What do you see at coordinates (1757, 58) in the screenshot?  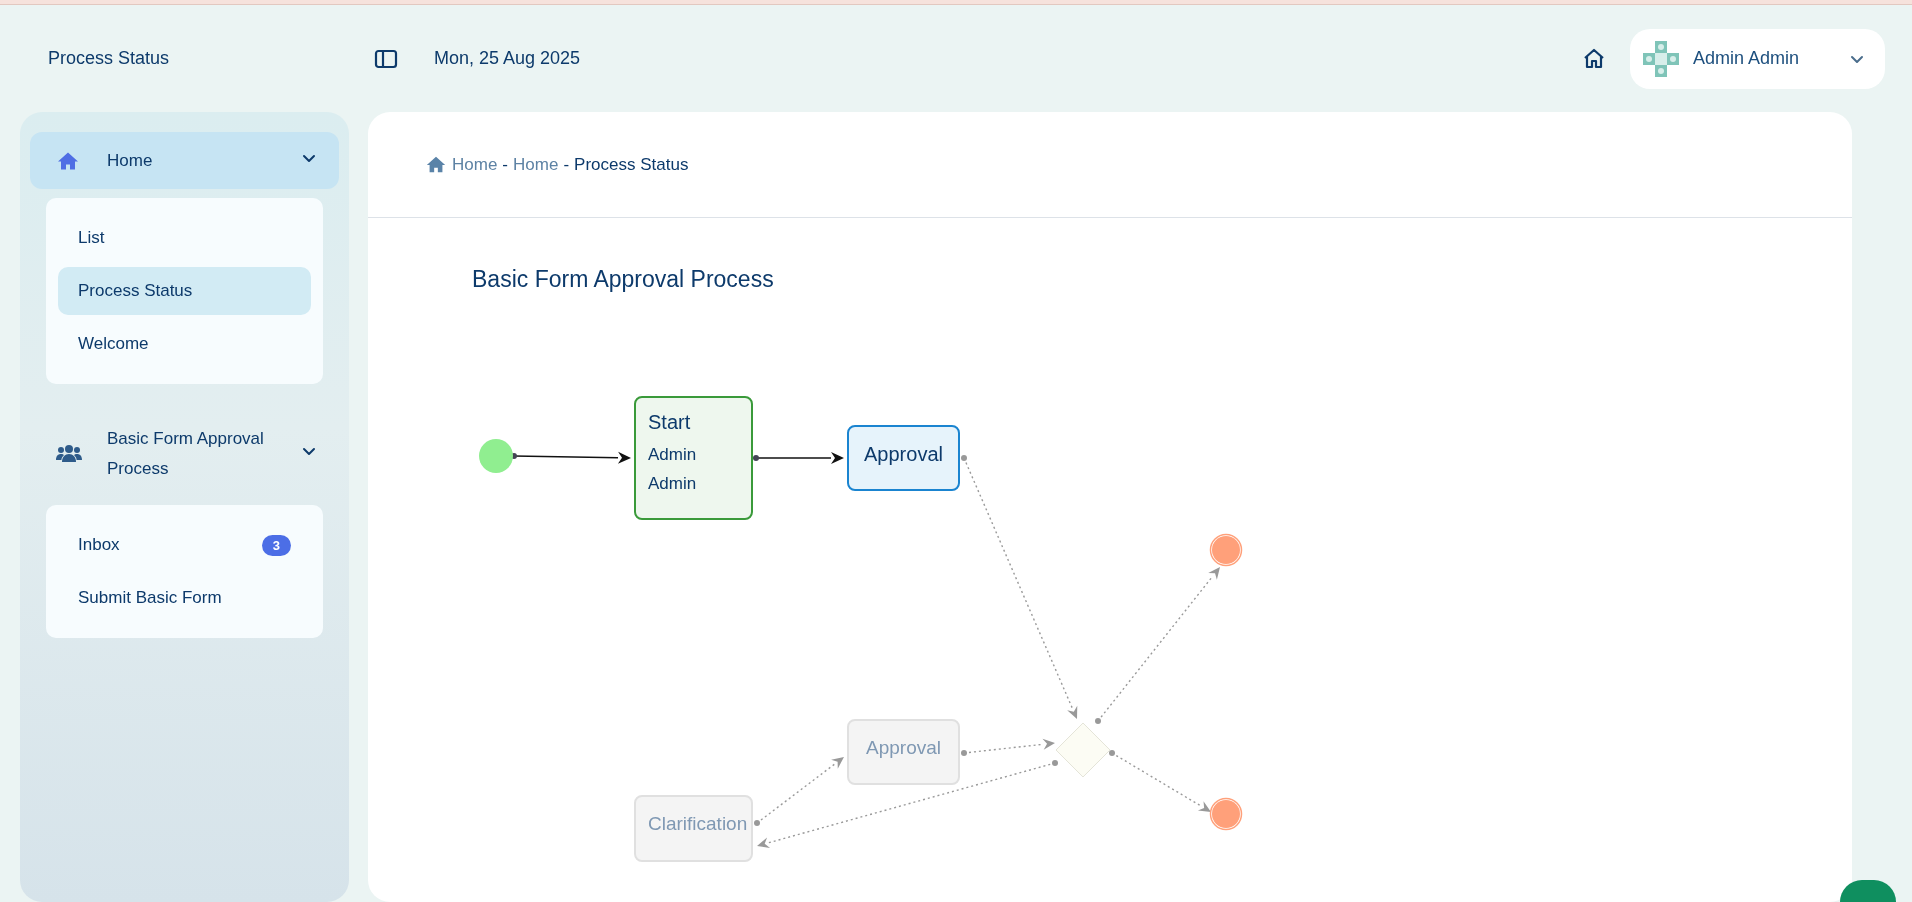 I see `user-menu-button: Admin Admin` at bounding box center [1757, 58].